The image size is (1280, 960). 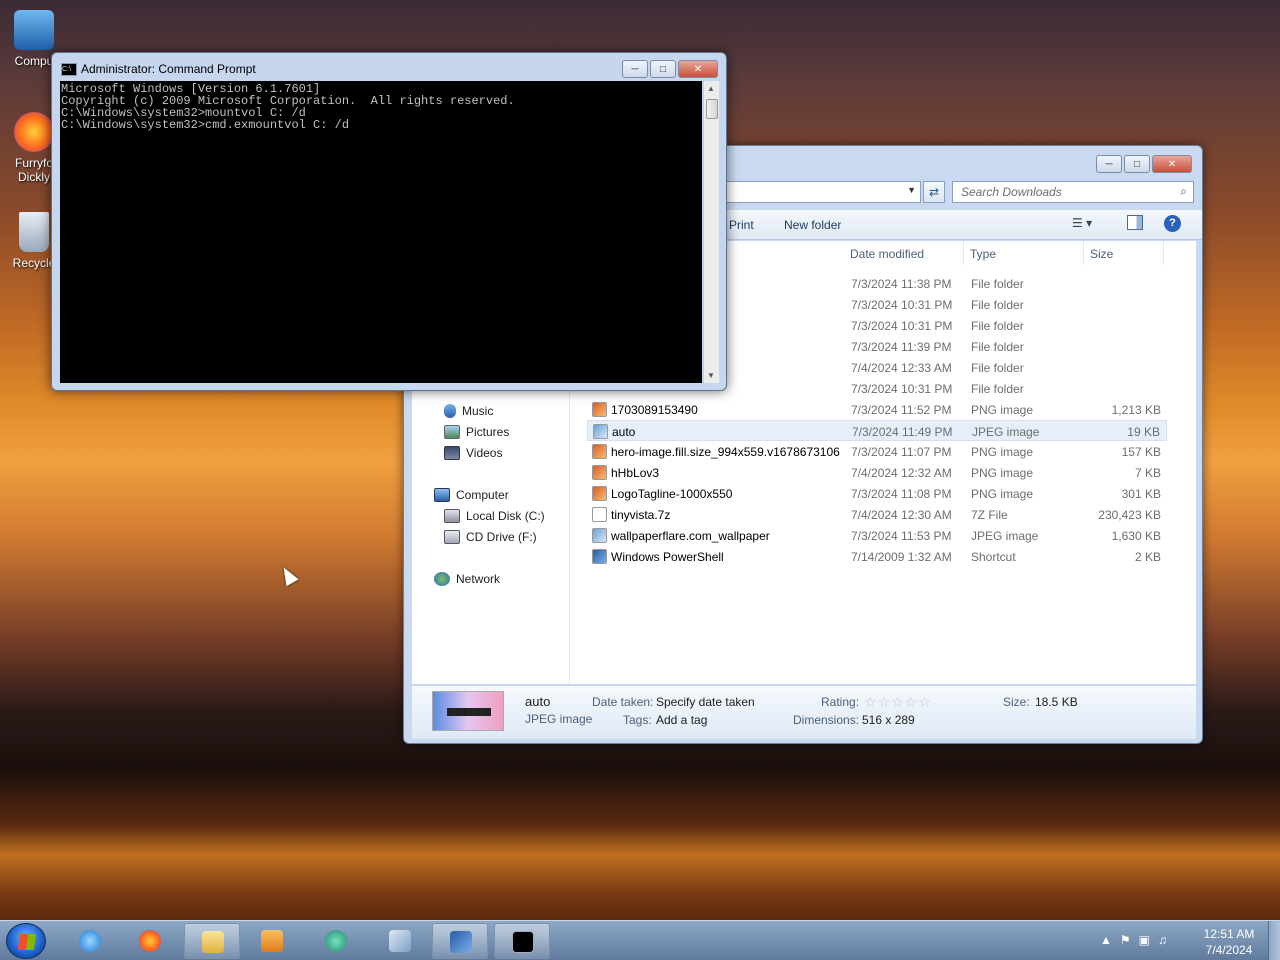 I want to click on type-cell: 7Z File, so click(x=989, y=515).